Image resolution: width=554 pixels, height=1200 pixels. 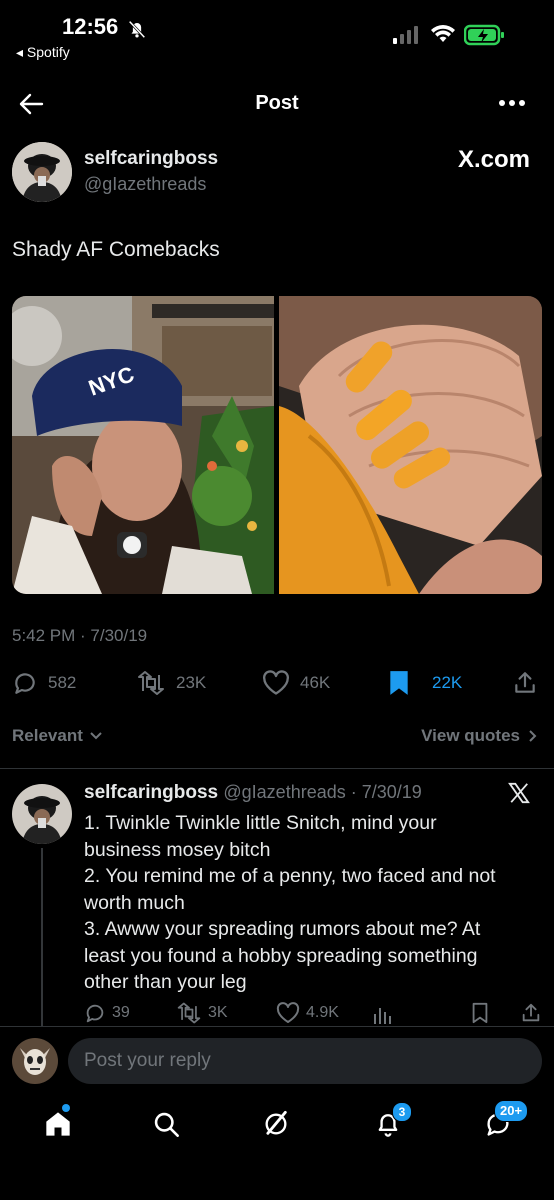 What do you see at coordinates (151, 159) in the screenshot?
I see `author-name: selfcaringboss` at bounding box center [151, 159].